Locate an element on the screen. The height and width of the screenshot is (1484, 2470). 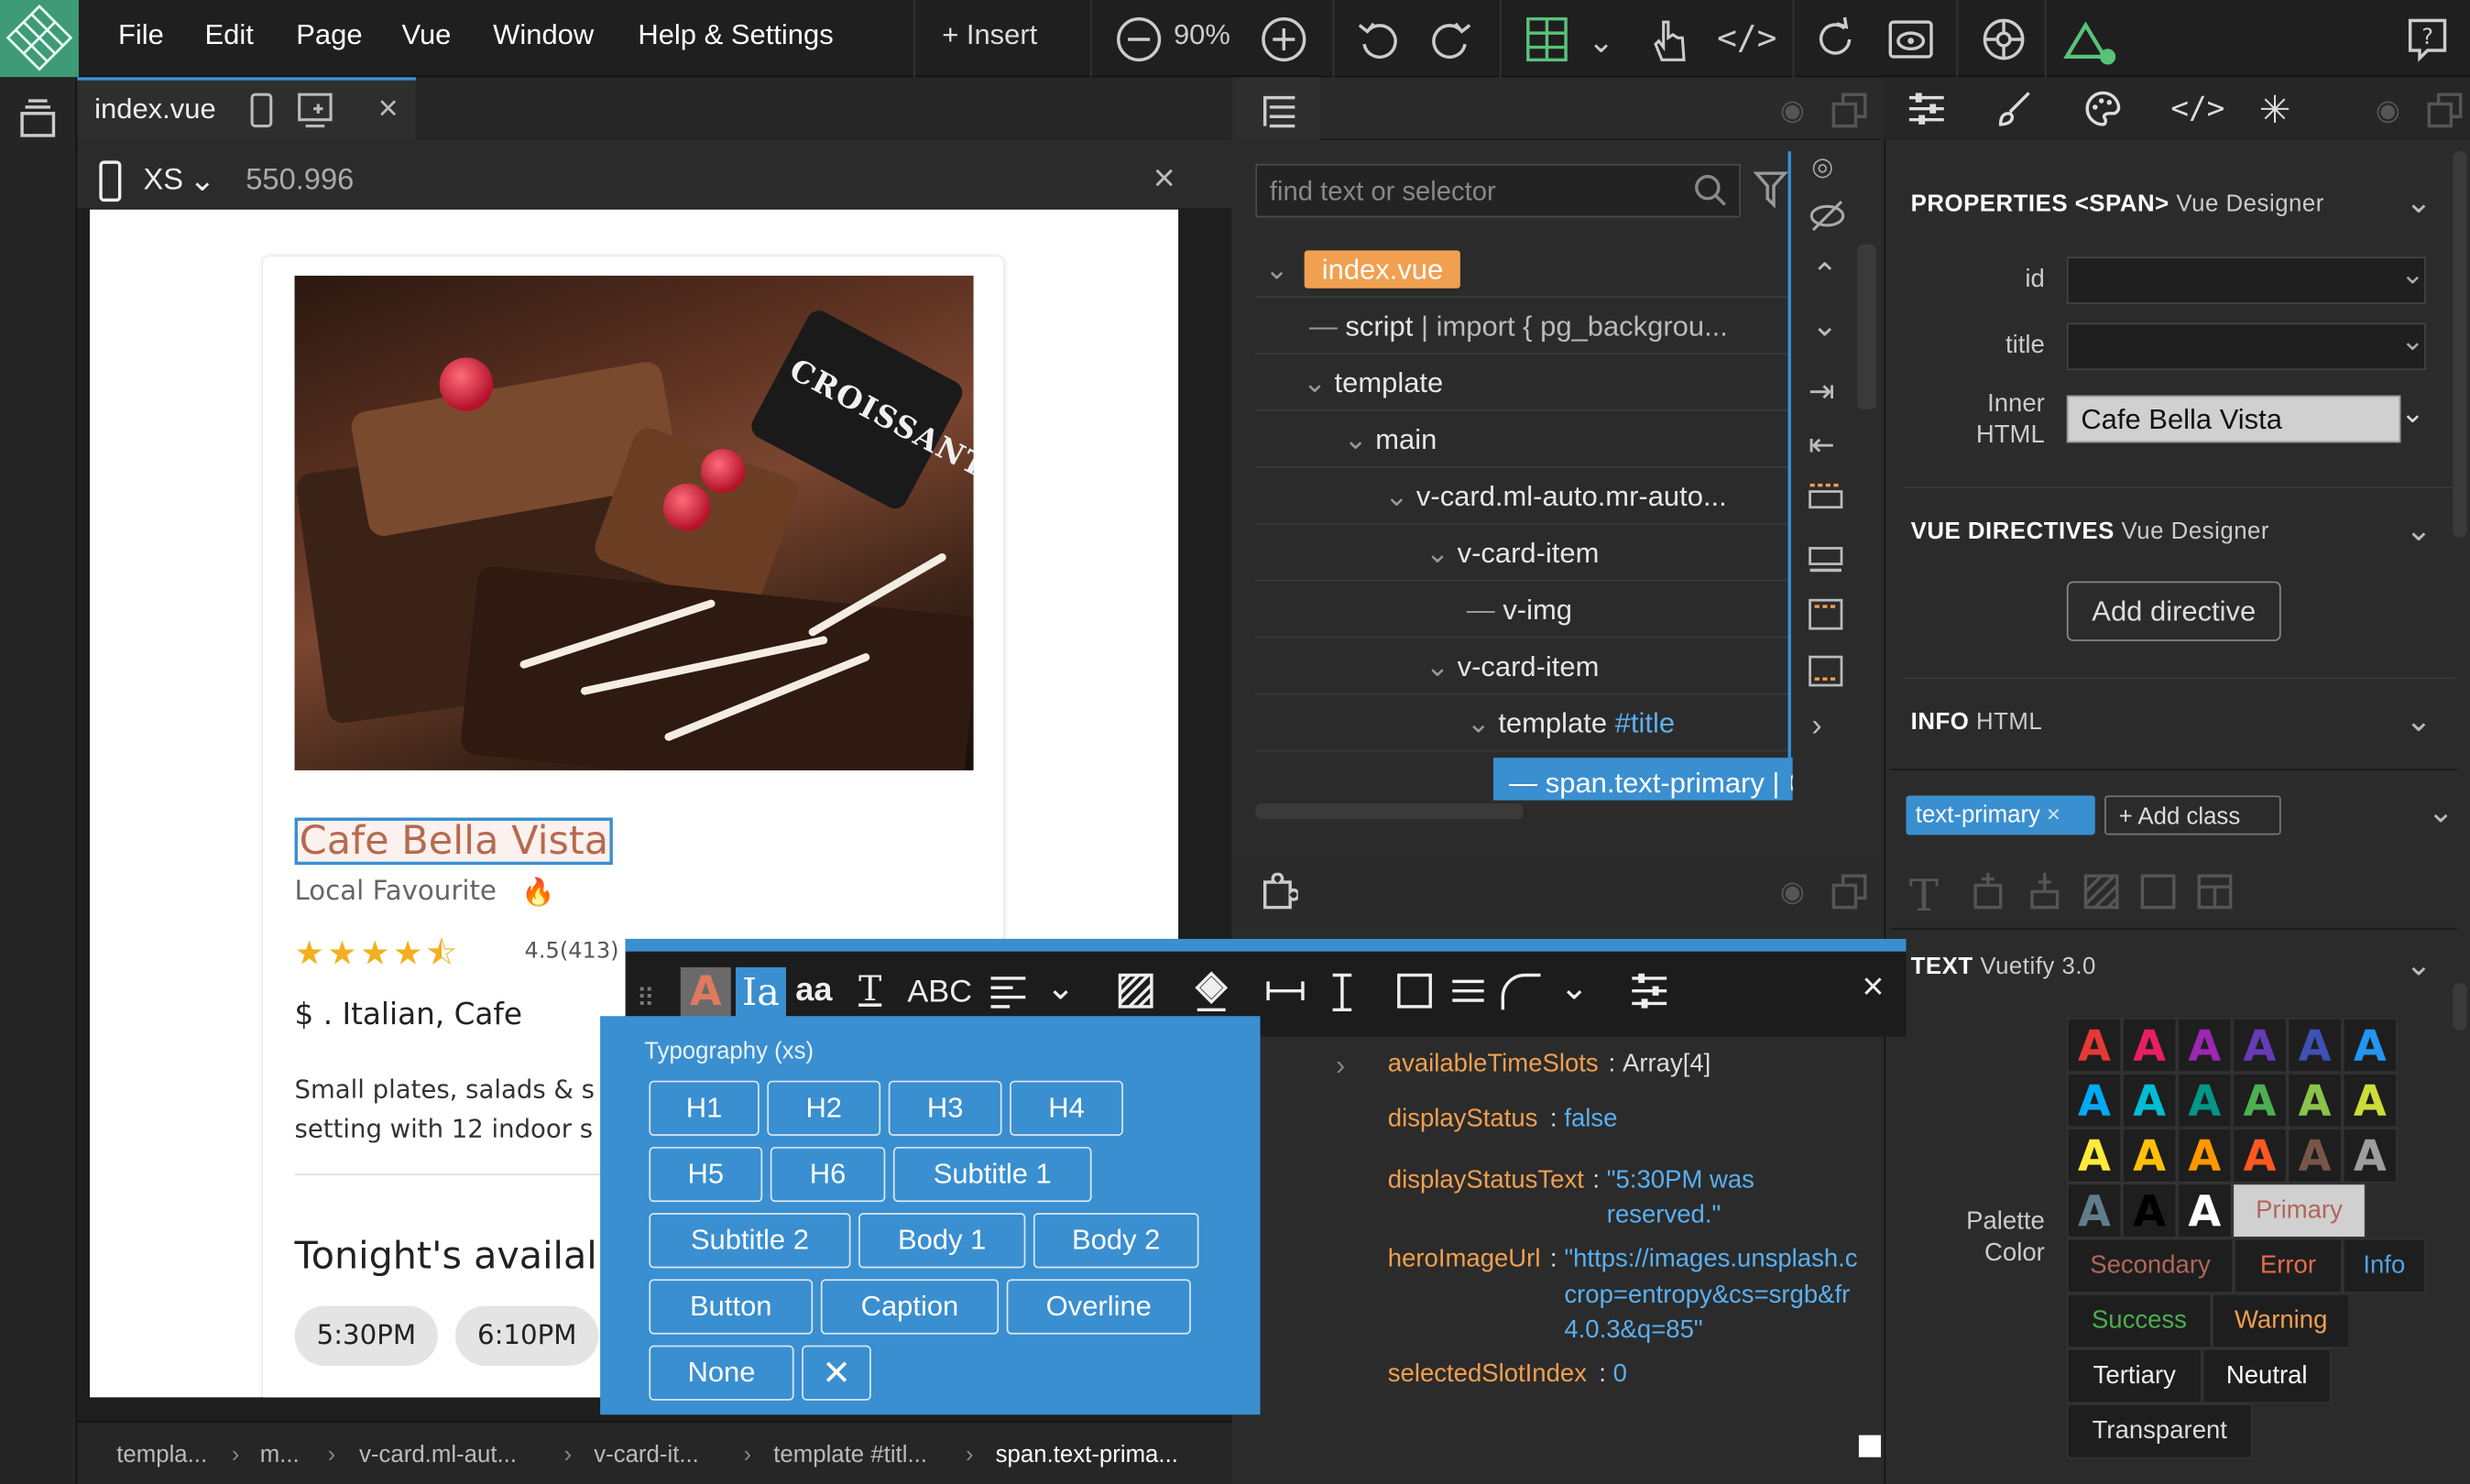
data-value: "https://images.unsplash.c is located at coordinates (1712, 1260).